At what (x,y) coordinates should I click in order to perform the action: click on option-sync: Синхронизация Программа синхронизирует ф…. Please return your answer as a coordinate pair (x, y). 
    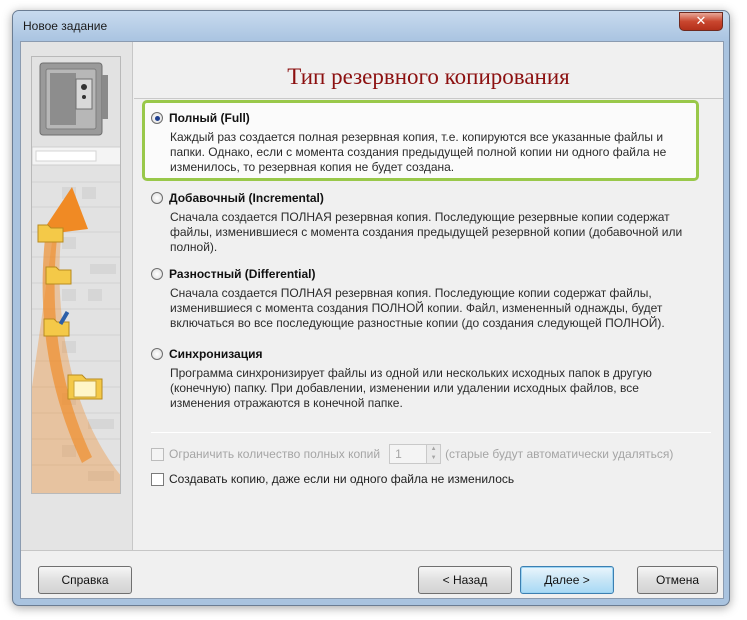
    Looking at the image, I should click on (431, 378).